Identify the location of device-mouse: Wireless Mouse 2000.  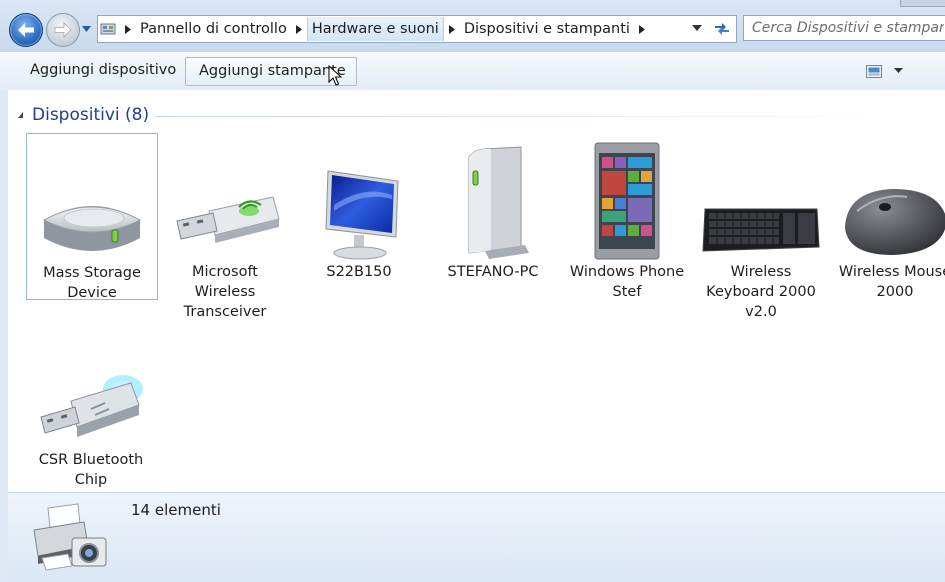
(887, 217).